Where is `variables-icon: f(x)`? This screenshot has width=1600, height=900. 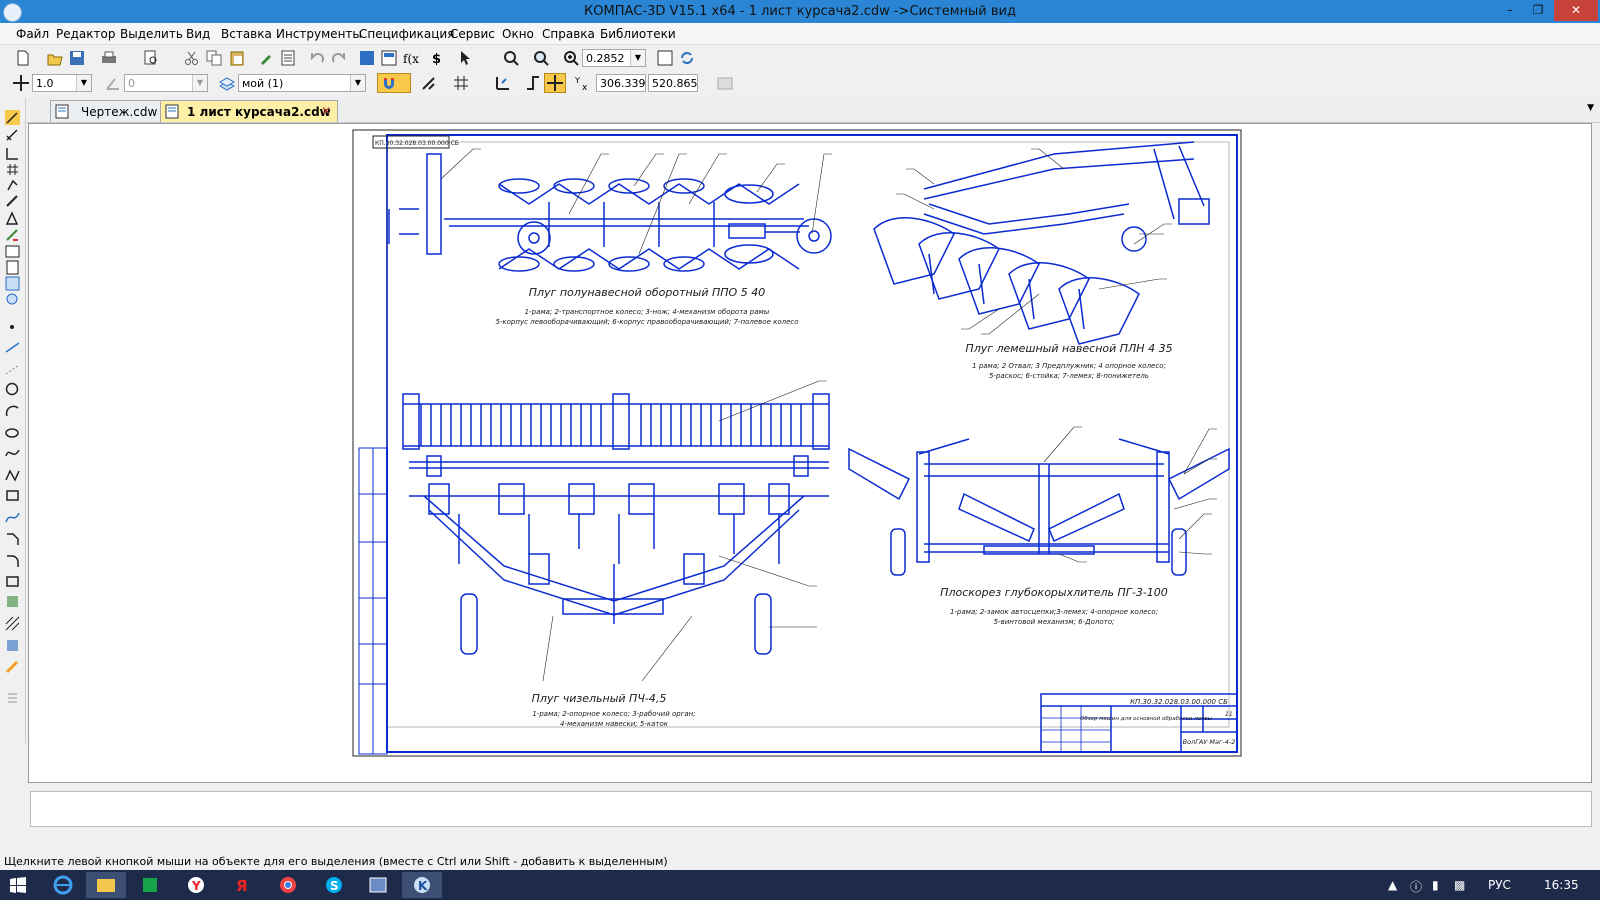 variables-icon: f(x) is located at coordinates (411, 58).